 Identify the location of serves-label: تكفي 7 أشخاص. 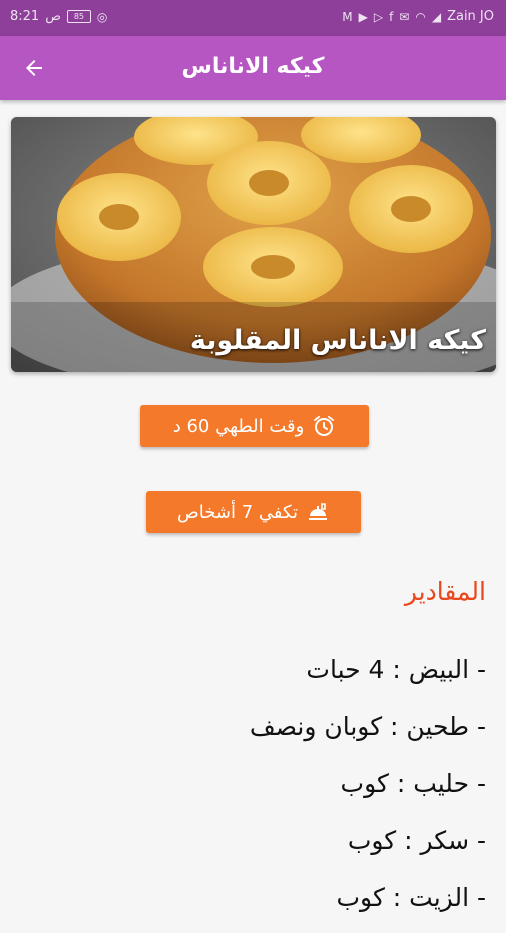
(237, 512).